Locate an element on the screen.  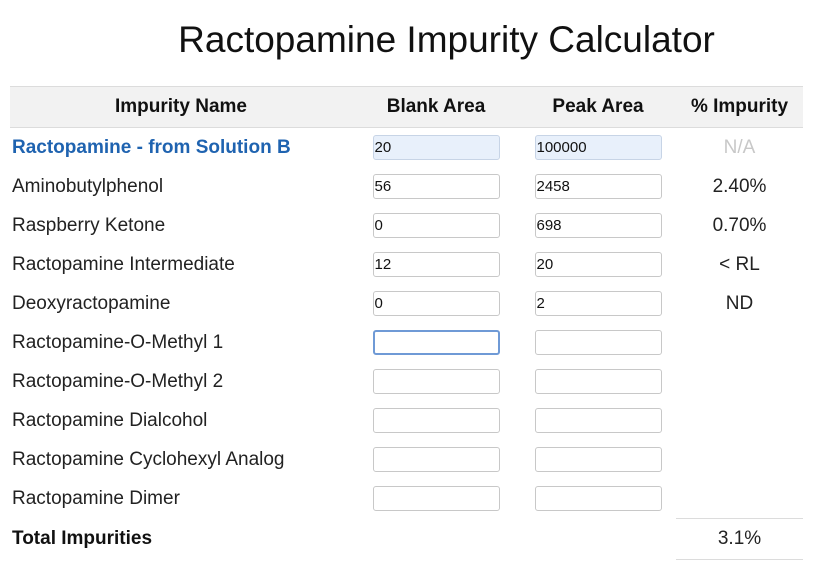
impurity-name: Deoxyractopamine is located at coordinates (91, 303).